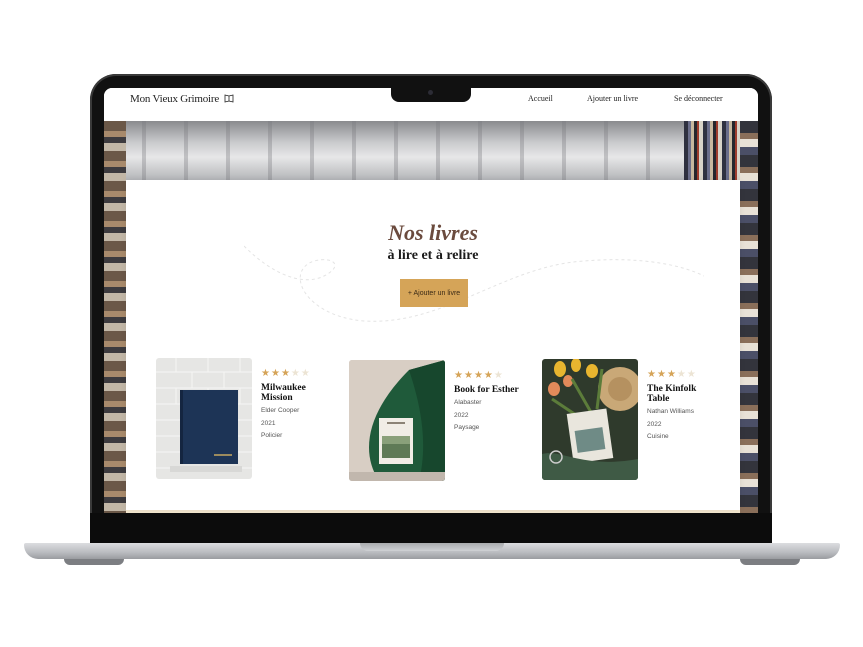 Image resolution: width=863 pixels, height=647 pixels. I want to click on open-book-icon, so click(228, 98).